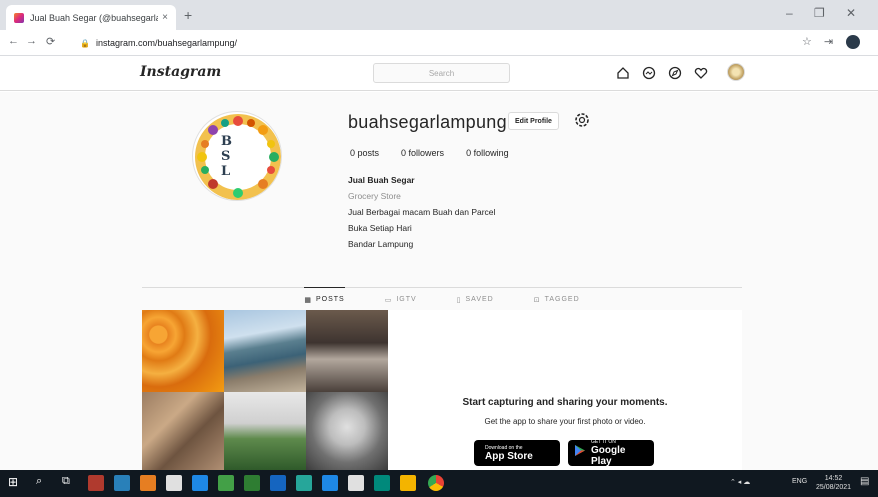 The width and height of the screenshot is (878, 497). Describe the element at coordinates (479, 299) in the screenshot. I see `tab-saved-label: SAVED` at that location.